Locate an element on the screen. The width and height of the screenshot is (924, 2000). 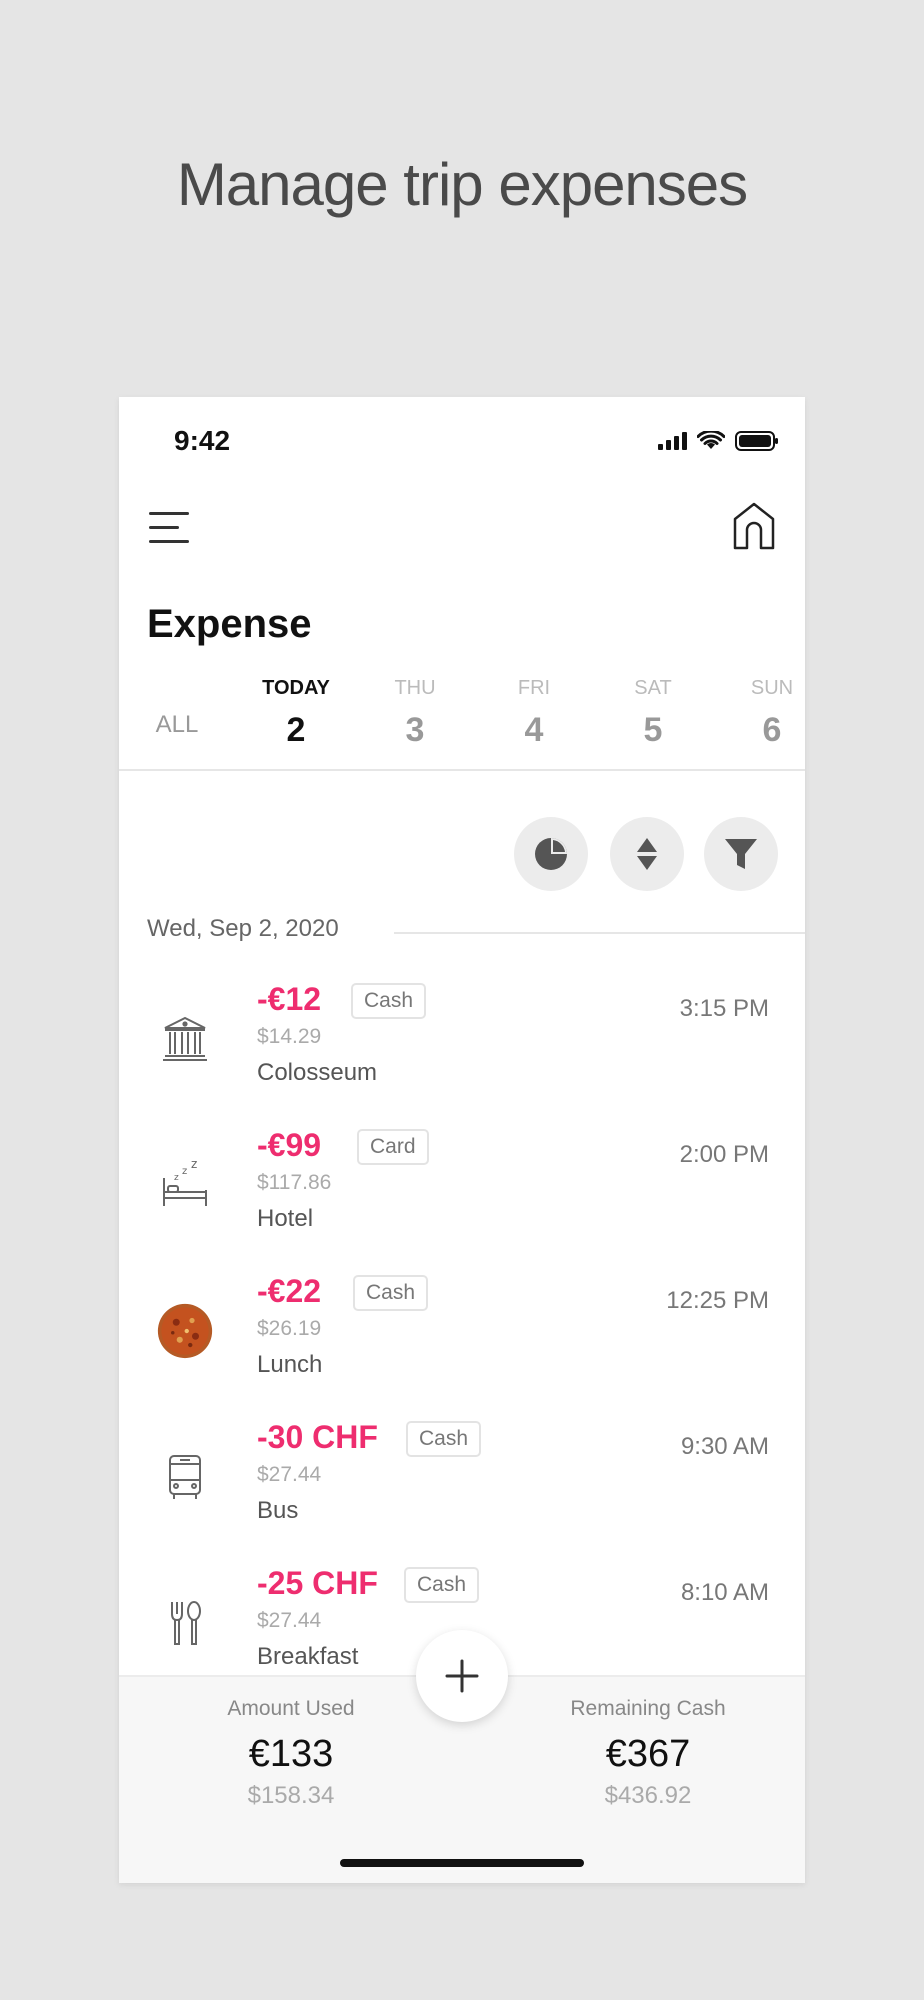
menu-button is located at coordinates (171, 527).